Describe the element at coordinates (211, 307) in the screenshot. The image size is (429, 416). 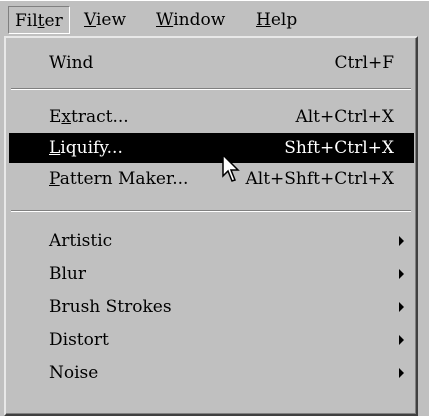
I see `menu-item-brush-strokes: Brush Strokes` at that location.